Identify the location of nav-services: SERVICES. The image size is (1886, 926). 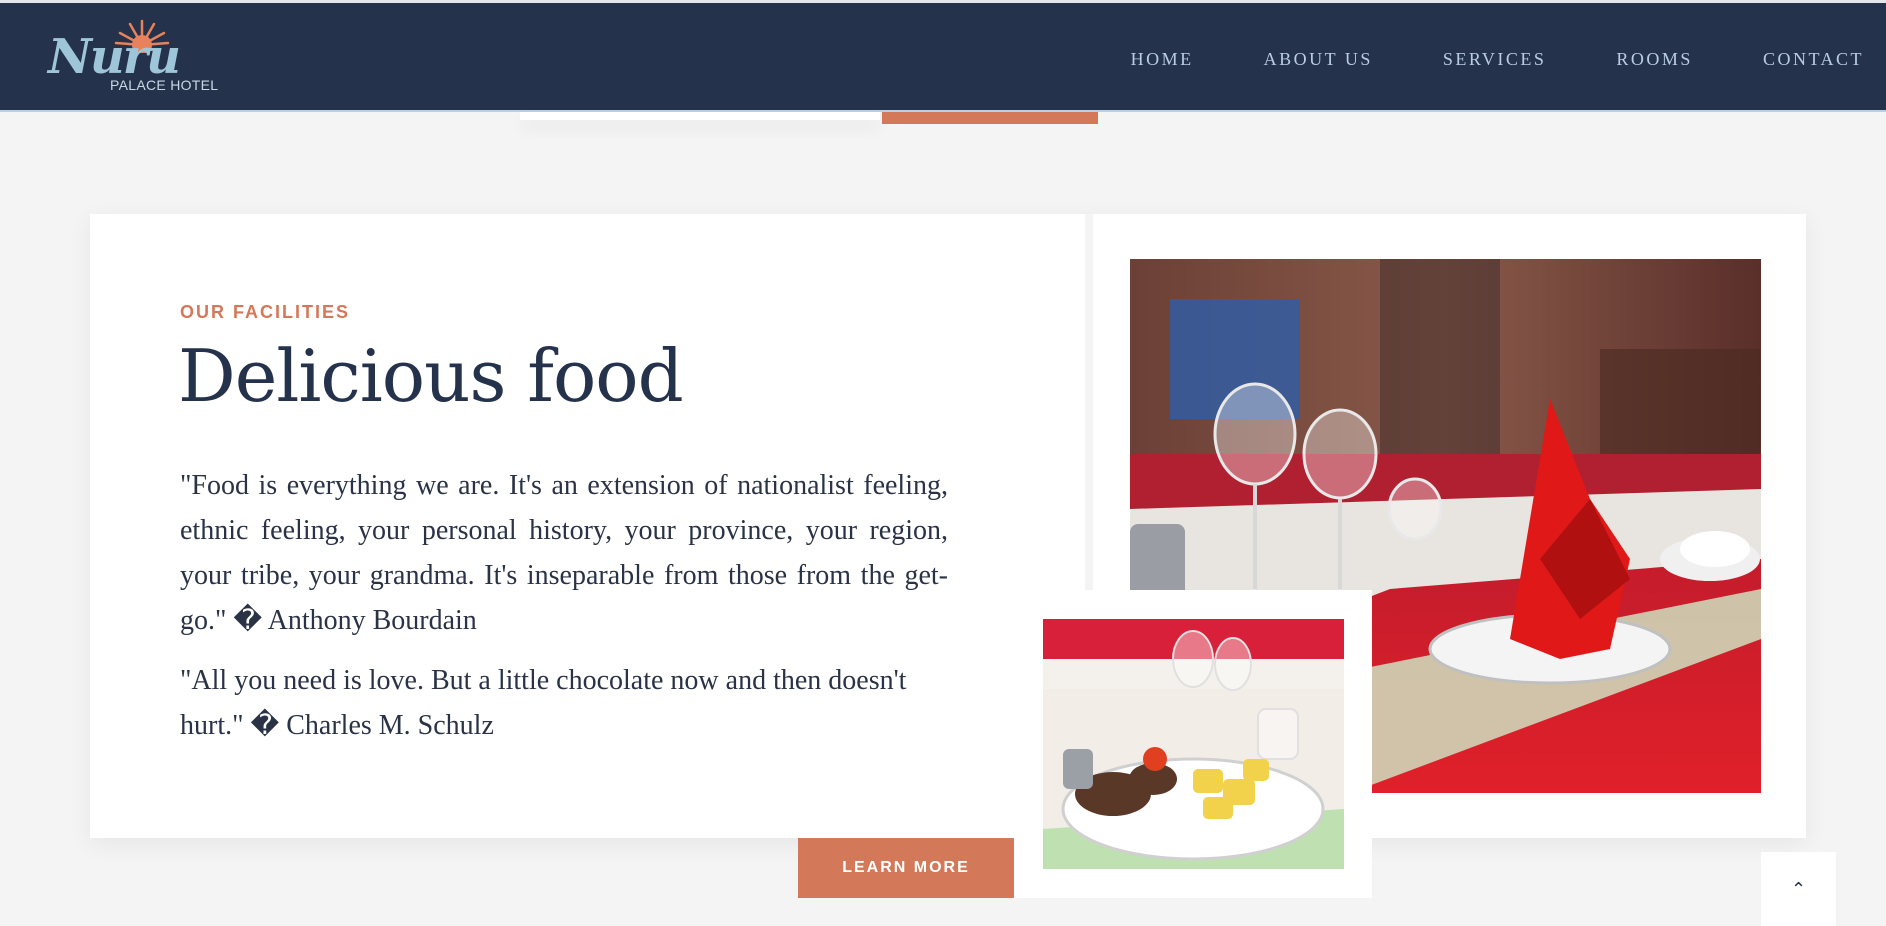
(1495, 59).